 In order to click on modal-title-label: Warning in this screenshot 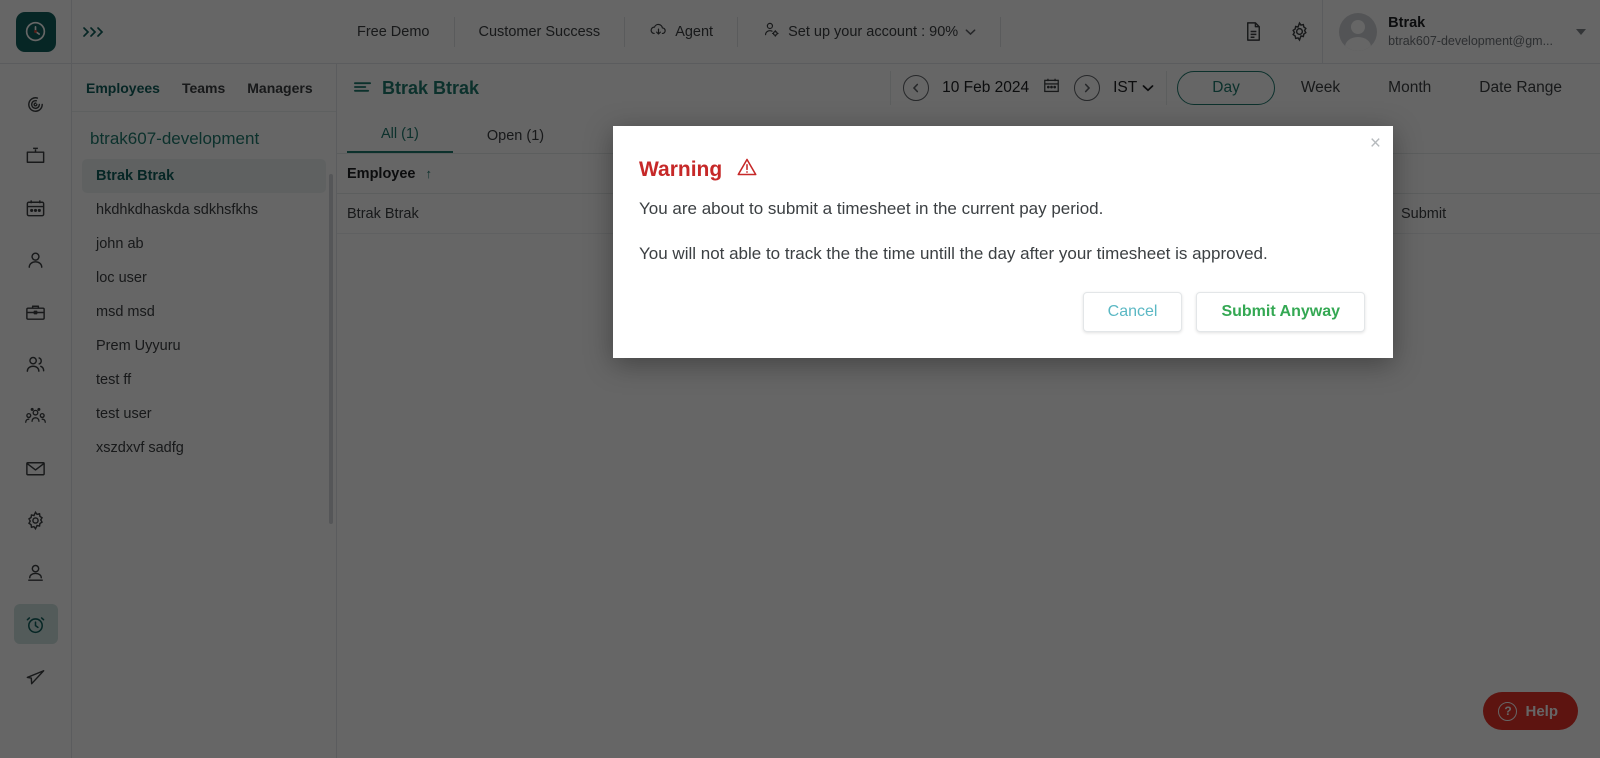, I will do `click(681, 169)`.